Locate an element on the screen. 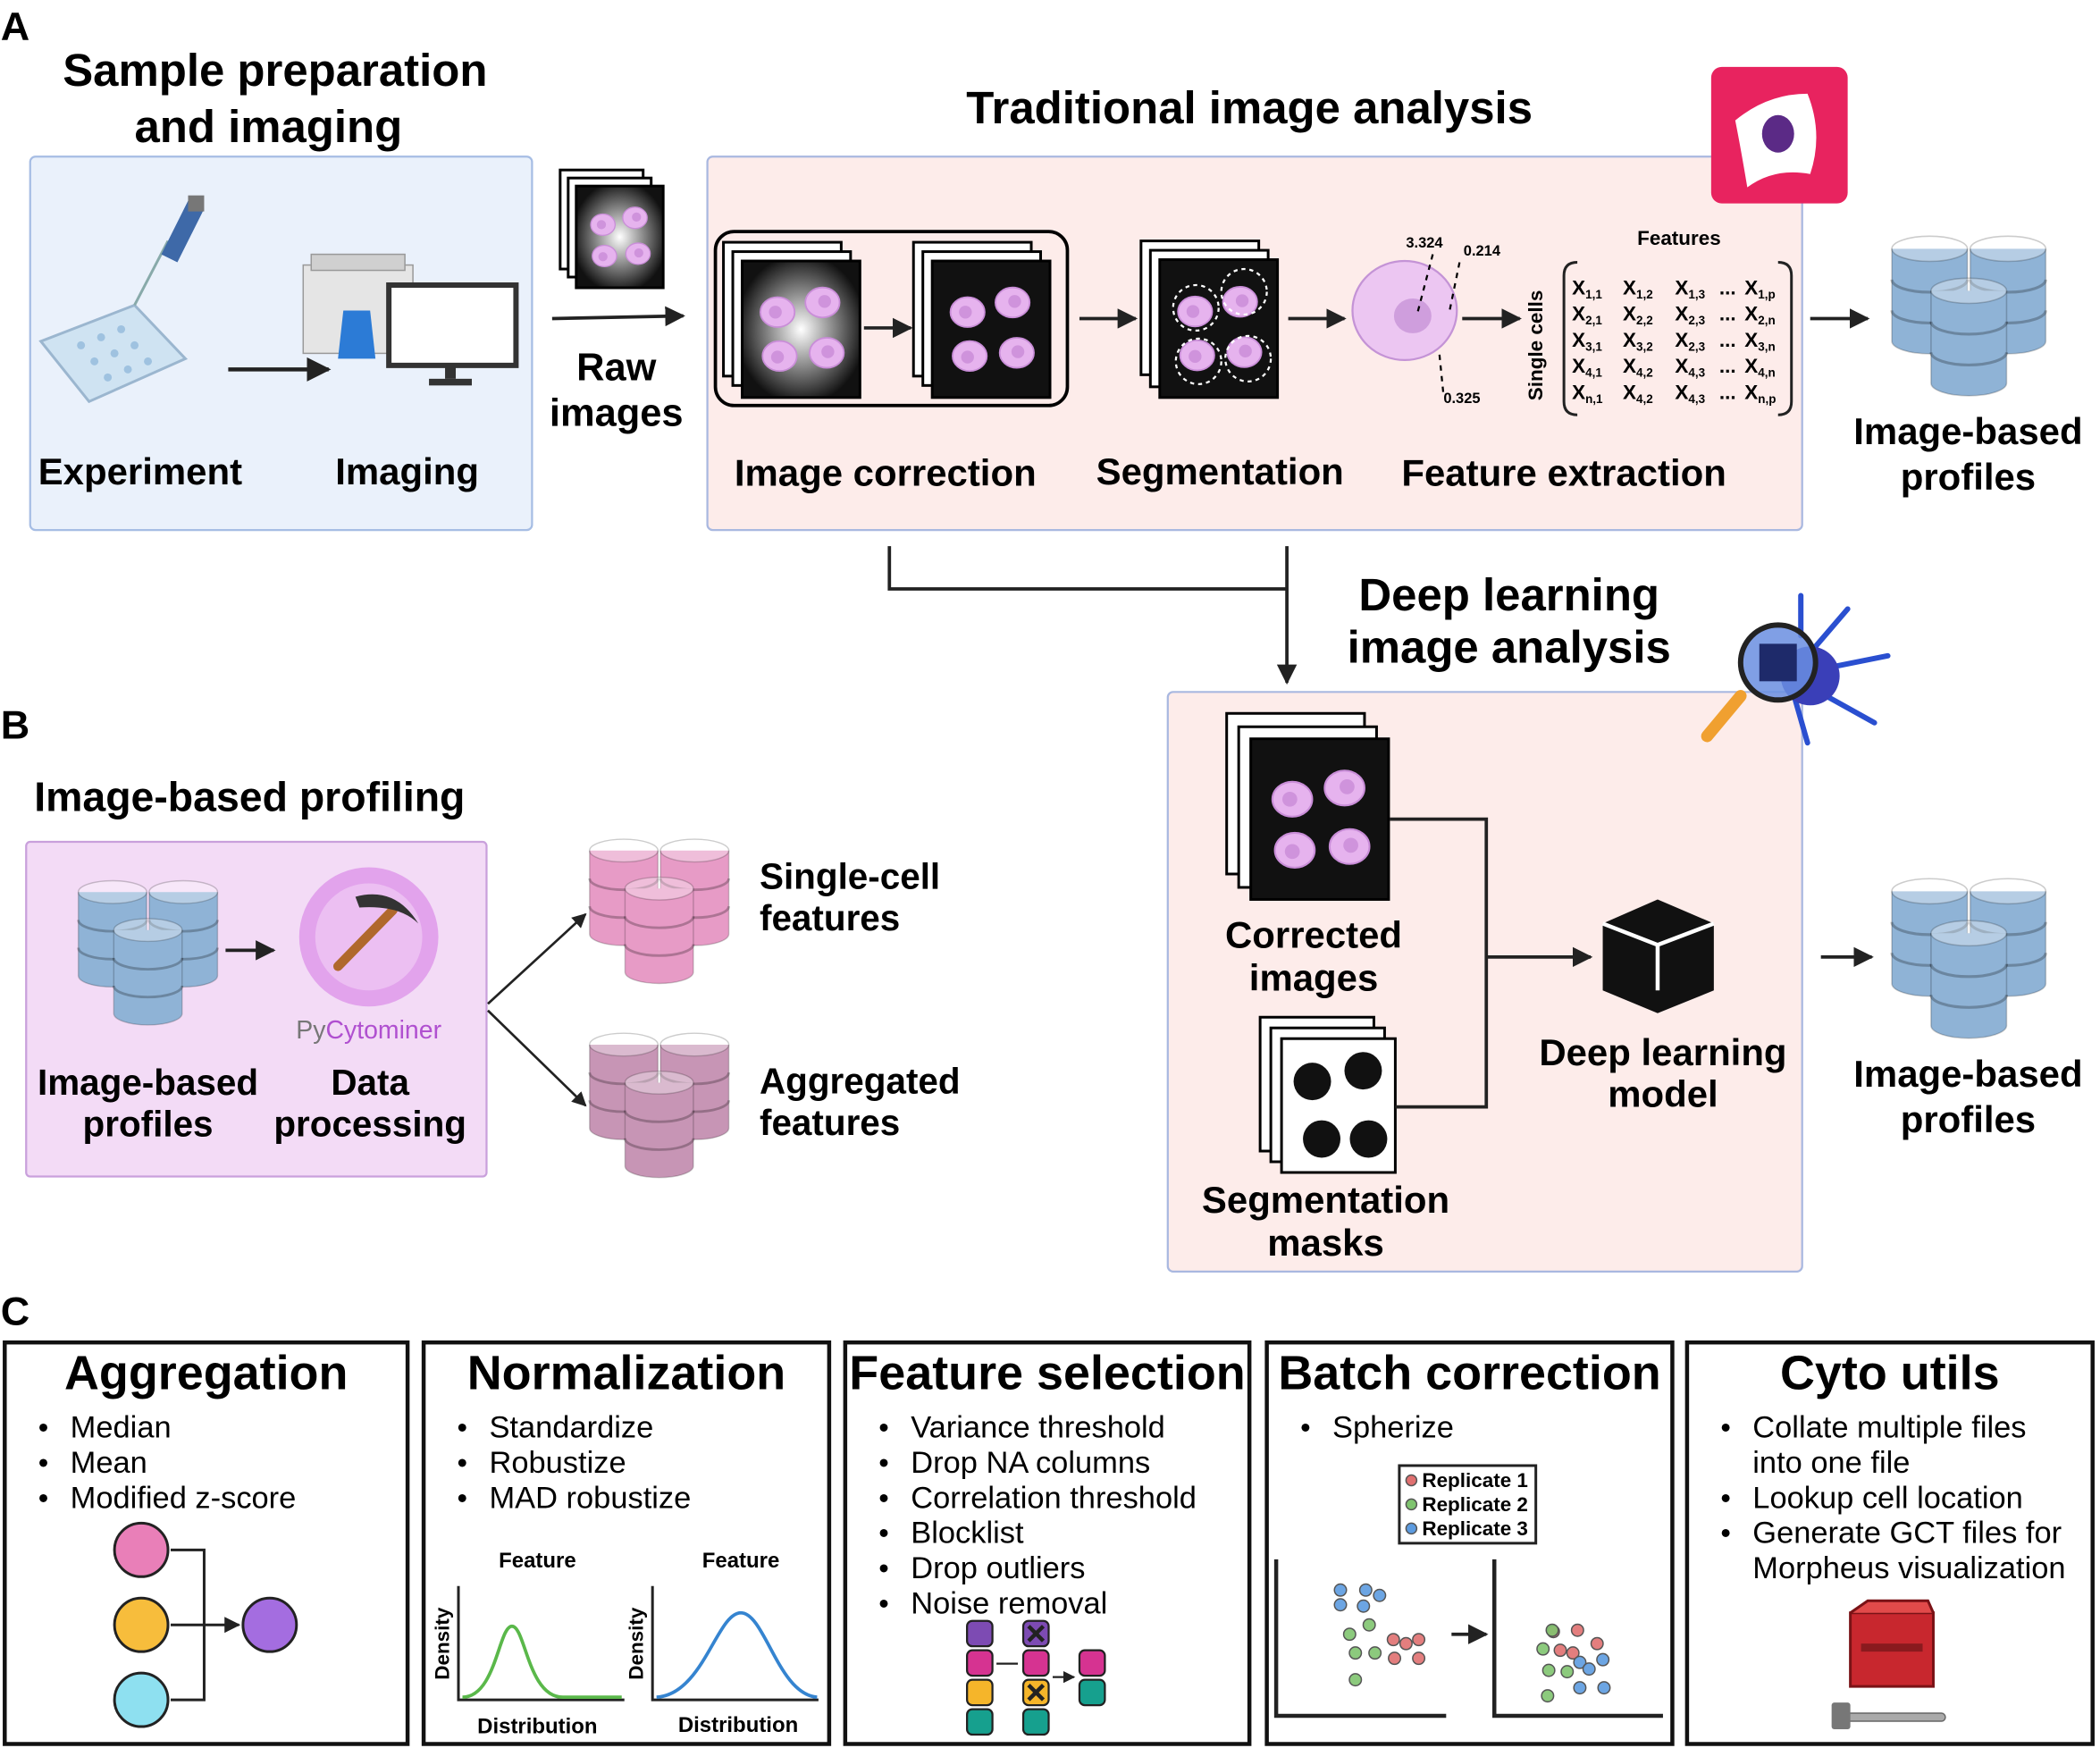 Image resolution: width=2100 pixels, height=1748 pixels. sample-title-line2: and imaging is located at coordinates (268, 126).